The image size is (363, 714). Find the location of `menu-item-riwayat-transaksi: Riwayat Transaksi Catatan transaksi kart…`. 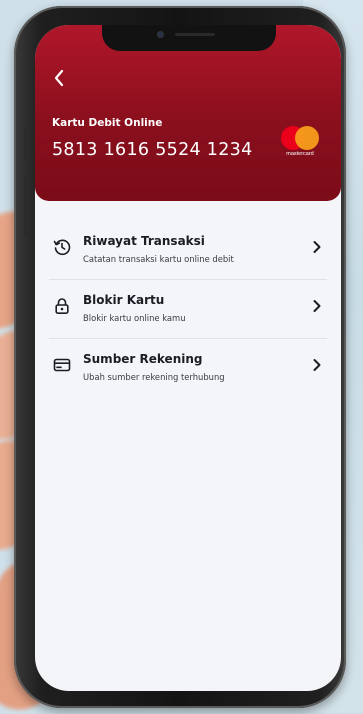

menu-item-riwayat-transaksi: Riwayat Transaksi Catatan transaksi kart… is located at coordinates (188, 250).